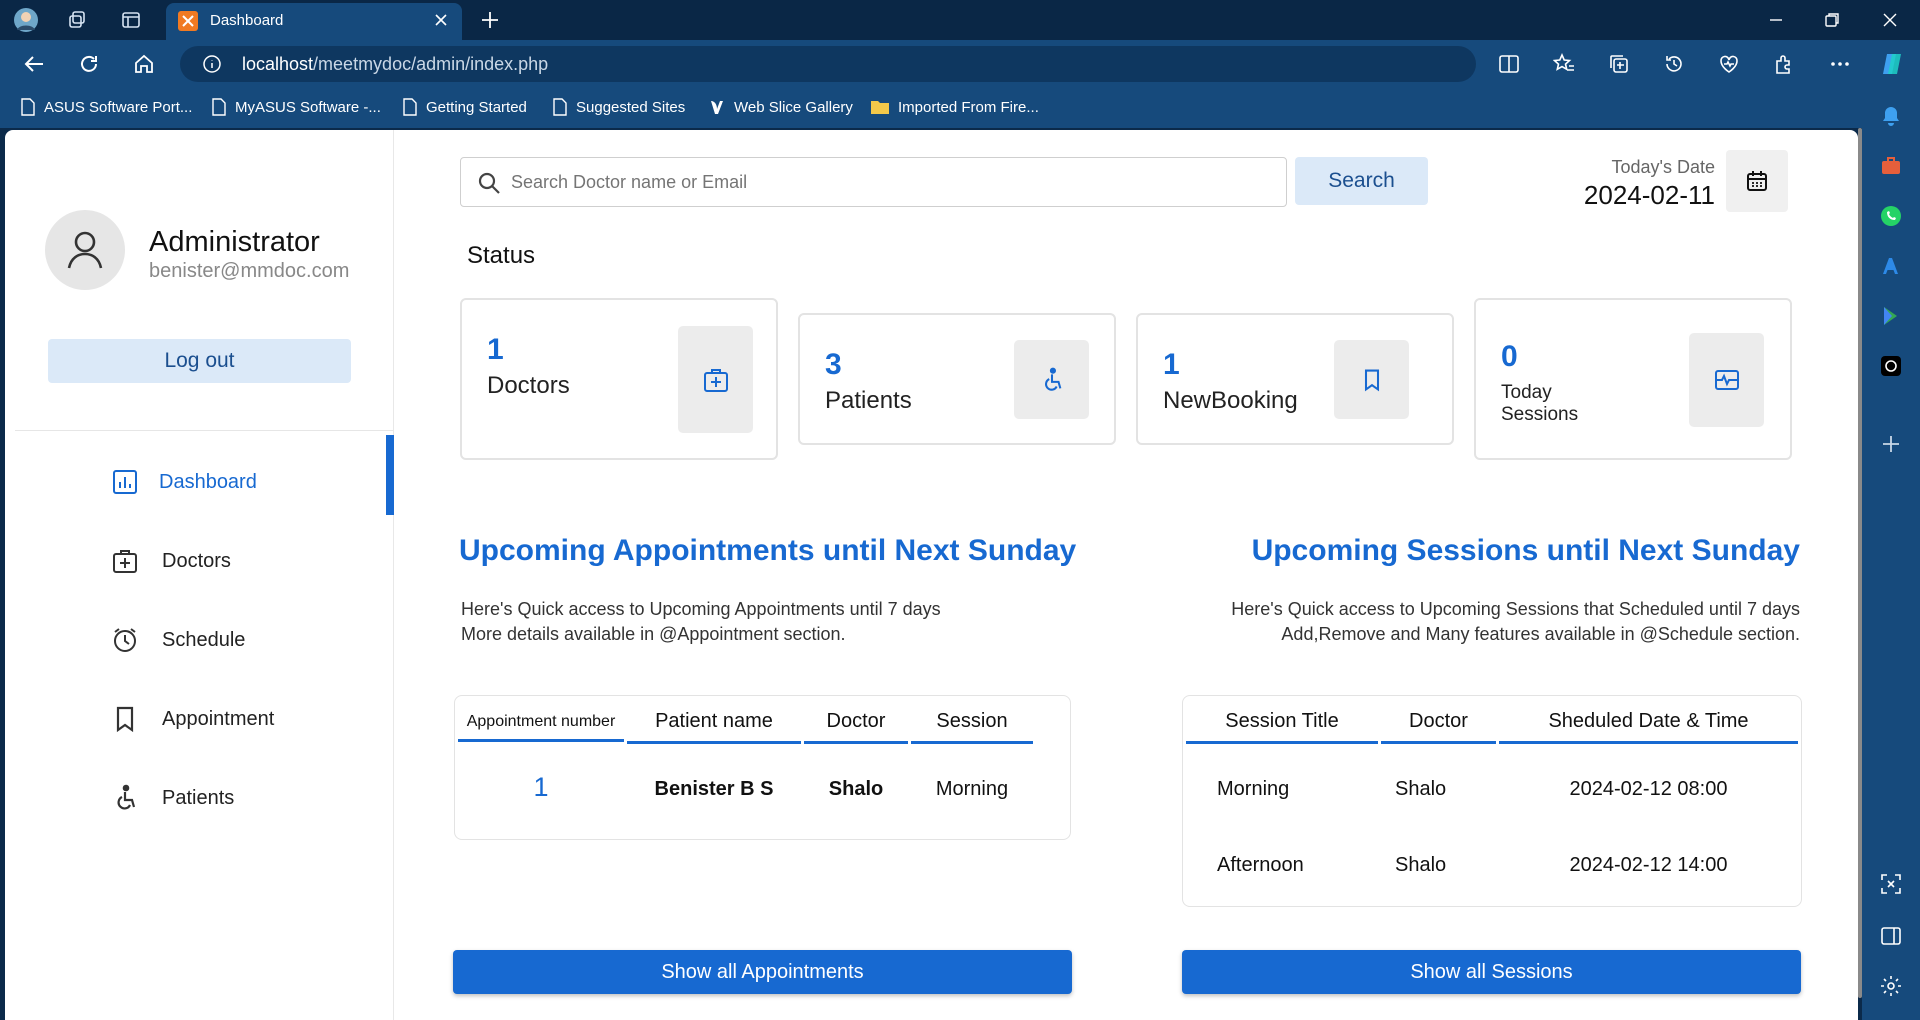 This screenshot has height=1020, width=1920. What do you see at coordinates (204, 639) in the screenshot?
I see `nav-label: Schedule` at bounding box center [204, 639].